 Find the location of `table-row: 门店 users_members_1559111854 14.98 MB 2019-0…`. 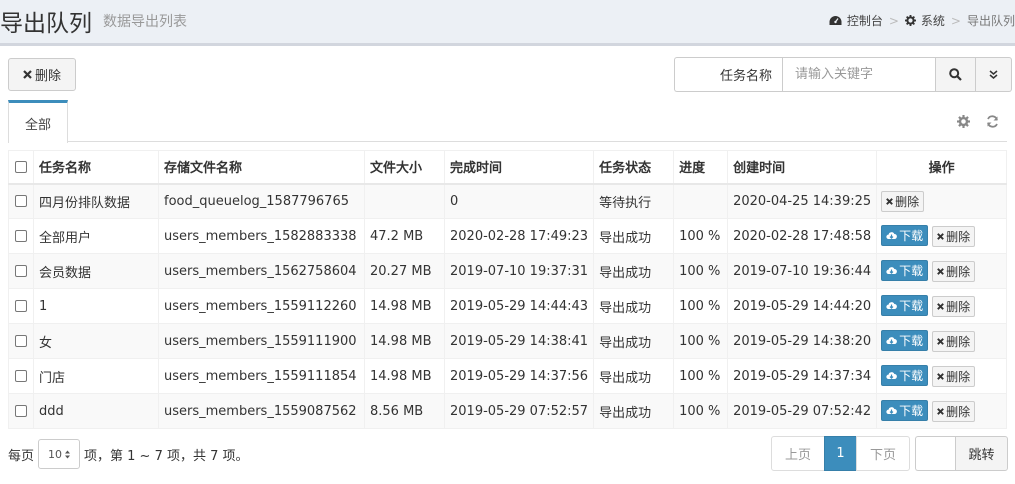

table-row: 门店 users_members_1559111854 14.98 MB 2019-0… is located at coordinates (507, 376).